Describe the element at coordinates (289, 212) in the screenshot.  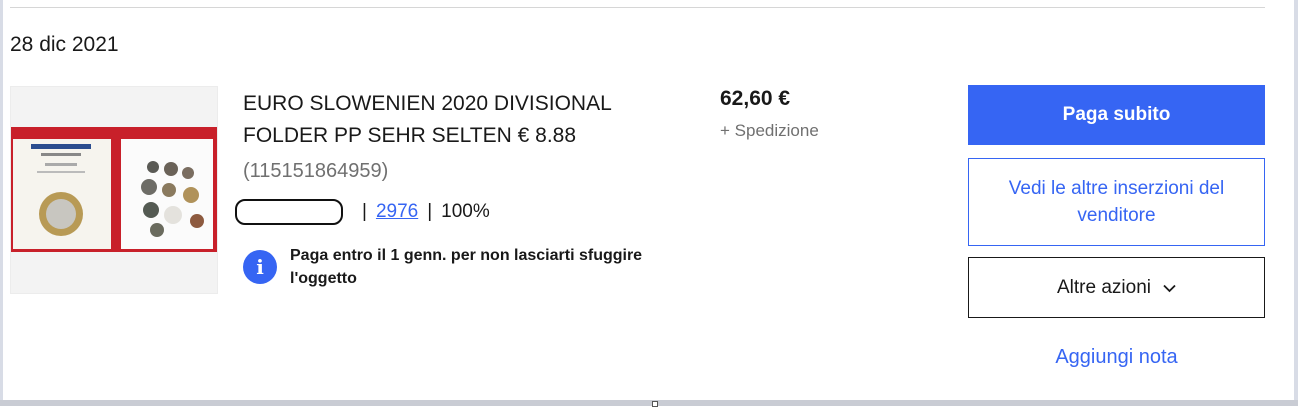
I see `redacted-seller-name` at that location.